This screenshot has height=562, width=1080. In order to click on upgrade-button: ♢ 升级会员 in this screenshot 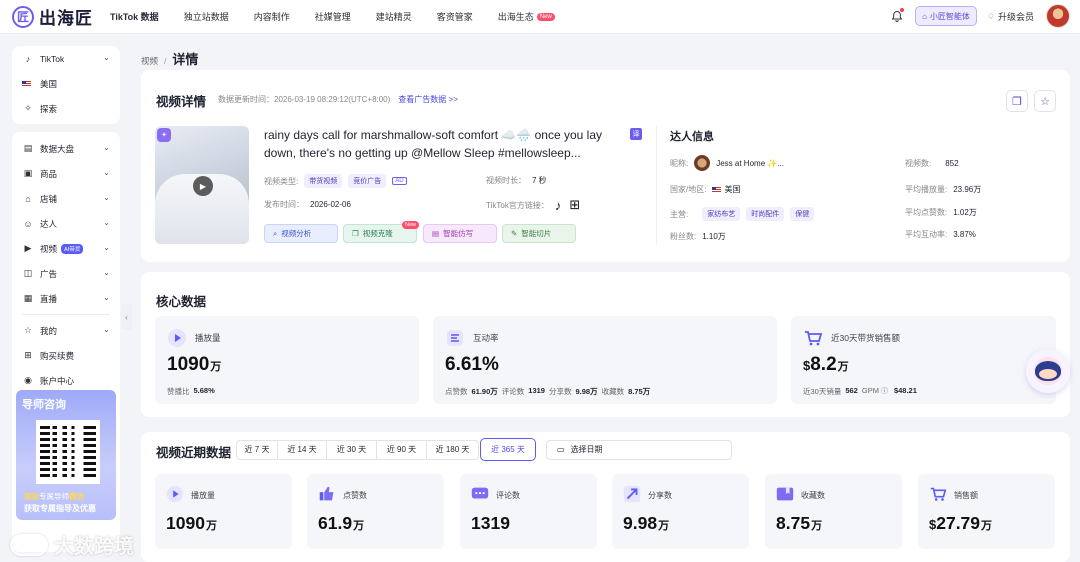, I will do `click(1010, 16)`.